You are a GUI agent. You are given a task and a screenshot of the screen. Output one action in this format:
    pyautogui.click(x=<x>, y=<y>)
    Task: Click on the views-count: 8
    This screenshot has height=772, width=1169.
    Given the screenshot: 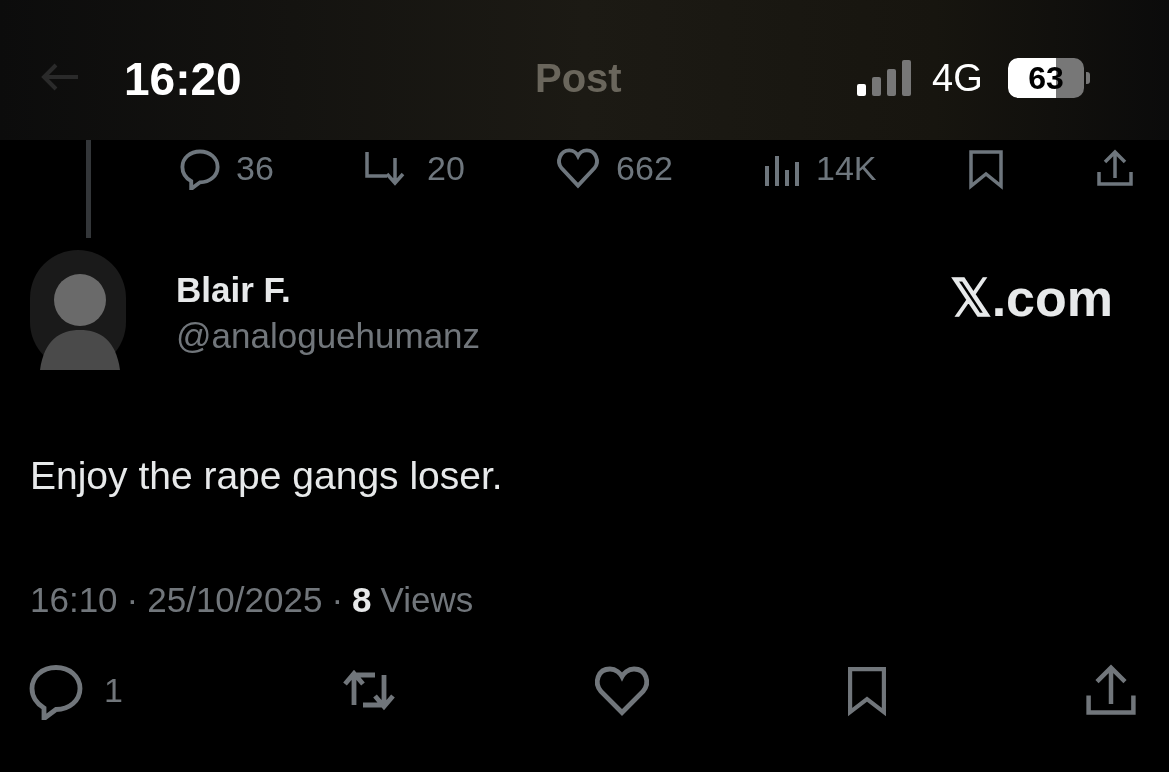 What is the action you would take?
    pyautogui.click(x=362, y=600)
    